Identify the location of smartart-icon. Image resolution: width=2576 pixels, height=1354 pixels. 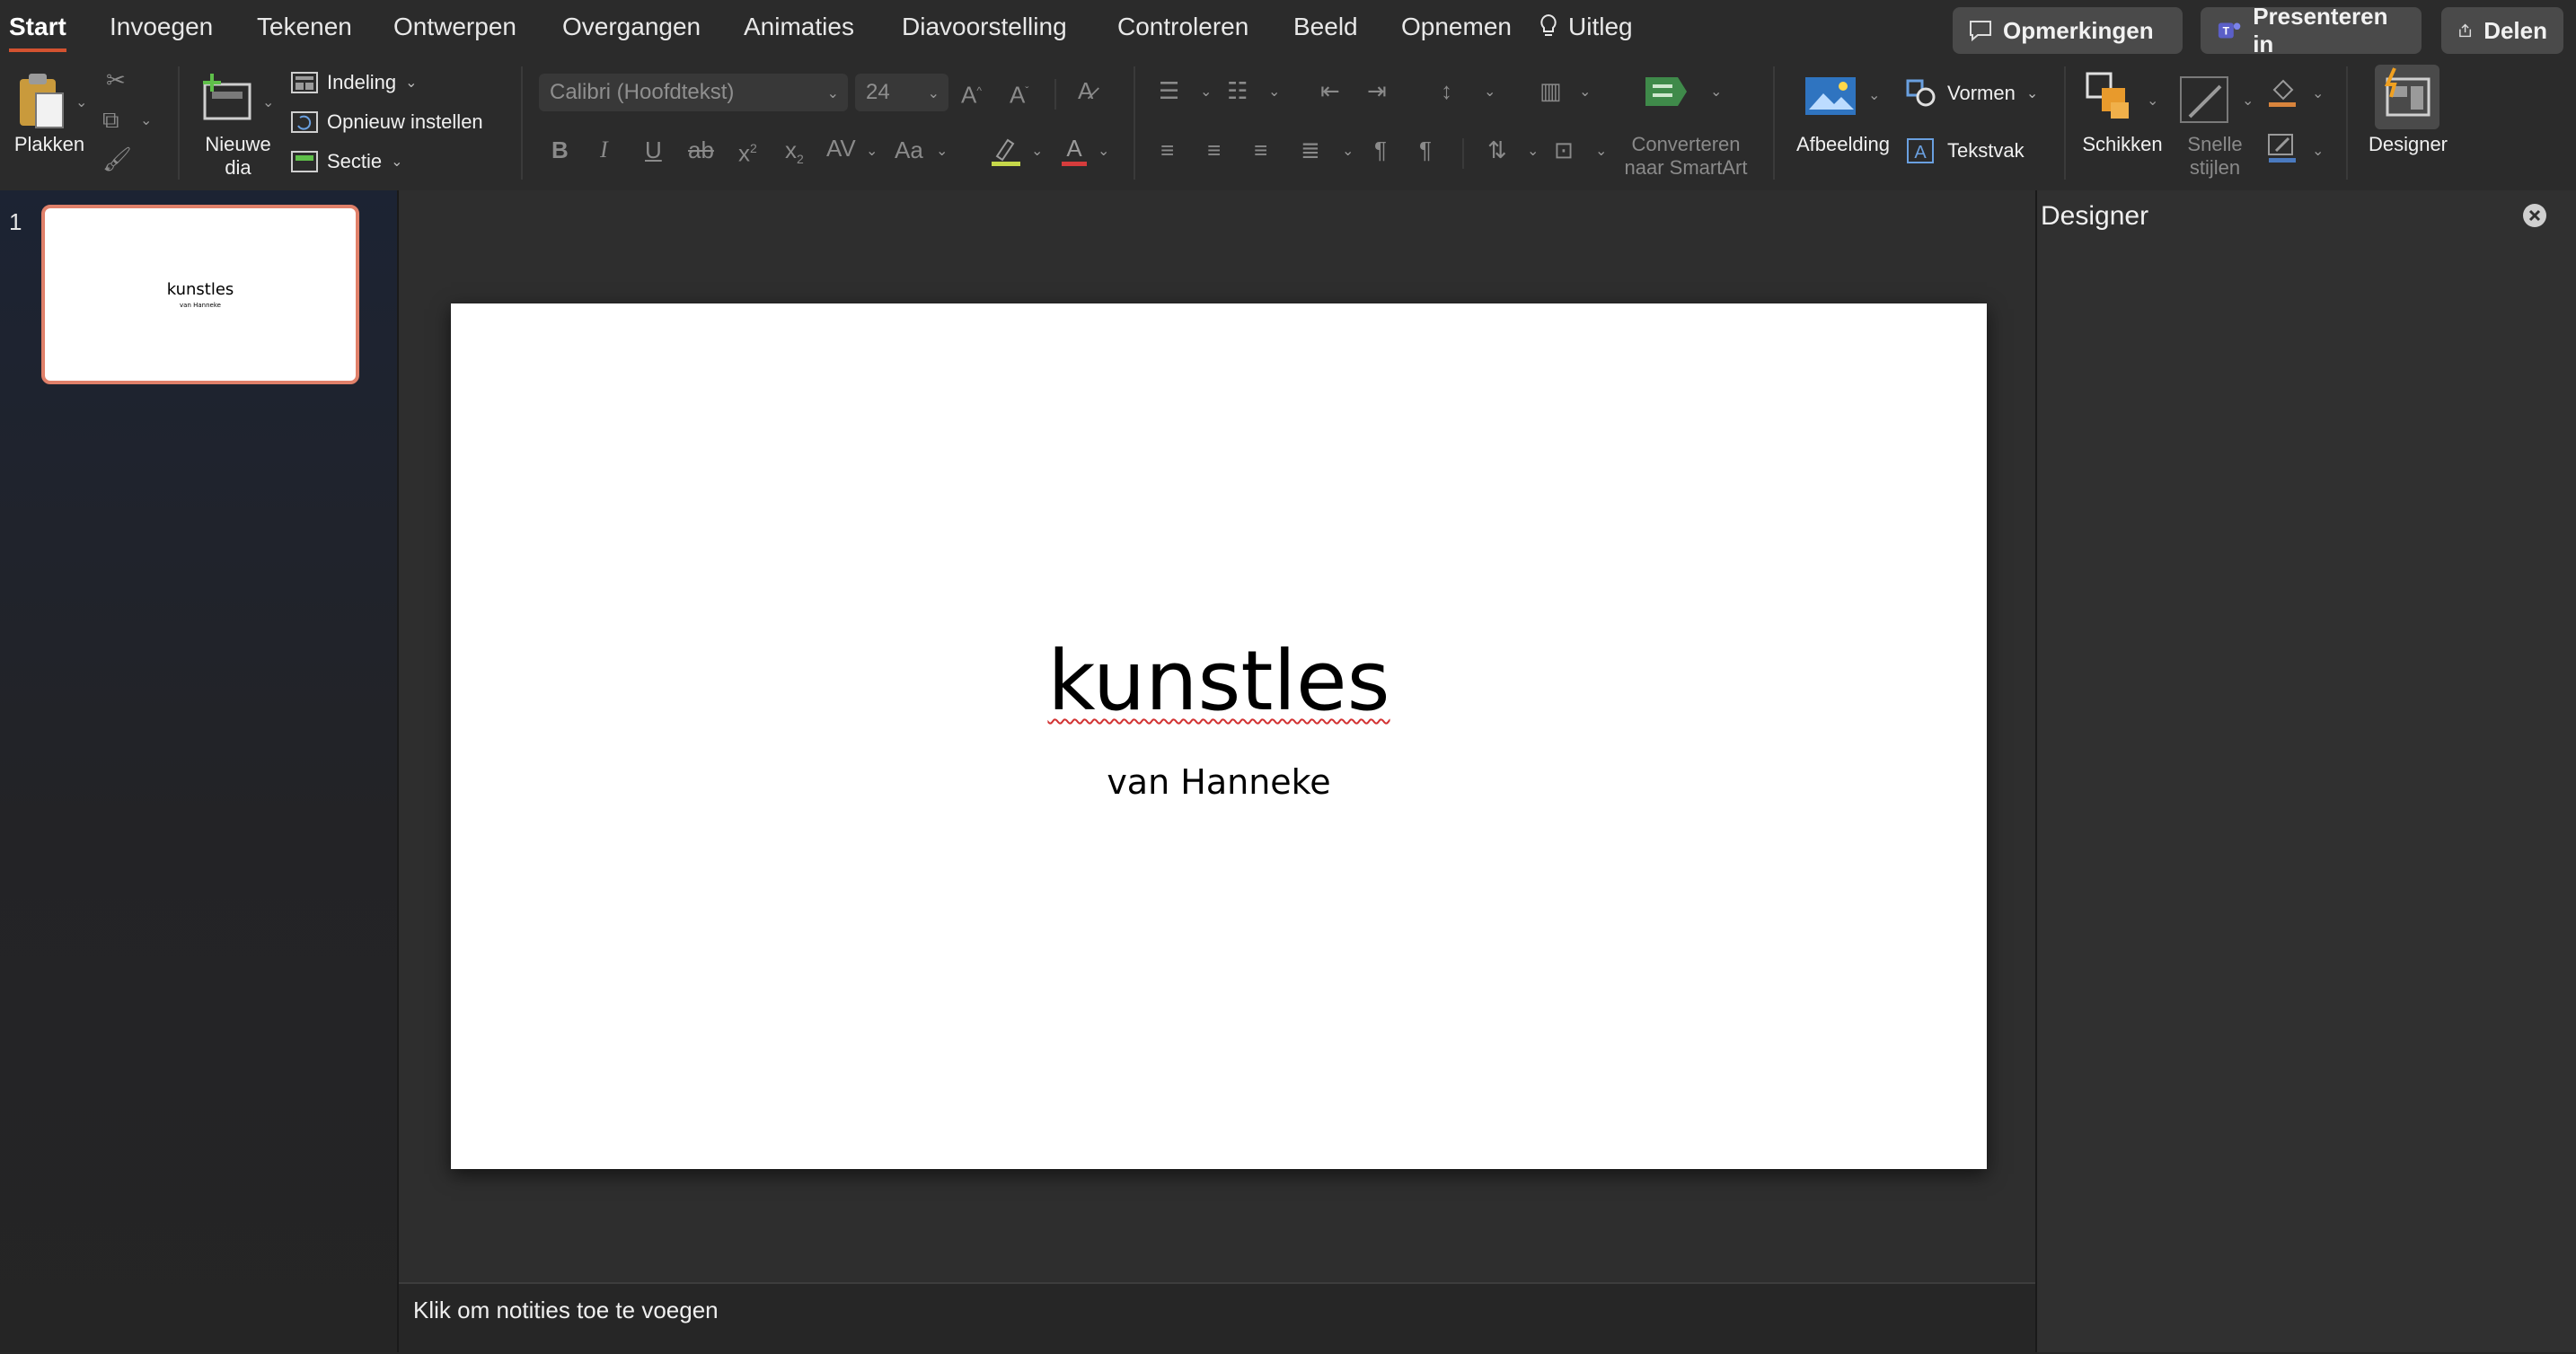
(1666, 91).